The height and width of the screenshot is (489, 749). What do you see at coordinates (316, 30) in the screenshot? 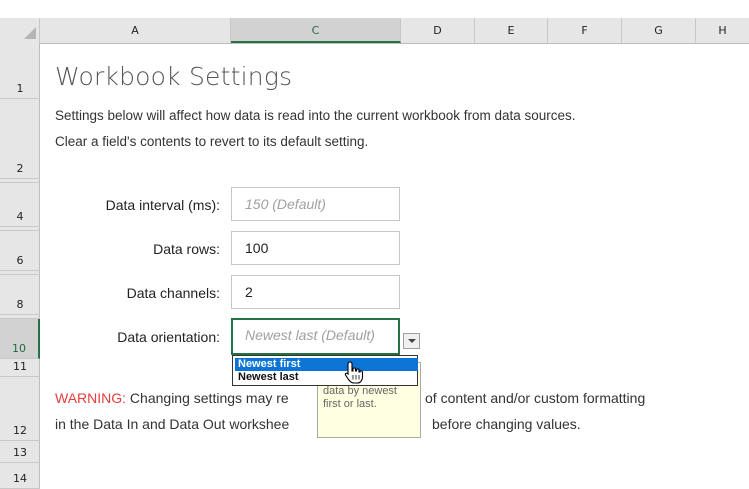
I see `column-header-c: C` at bounding box center [316, 30].